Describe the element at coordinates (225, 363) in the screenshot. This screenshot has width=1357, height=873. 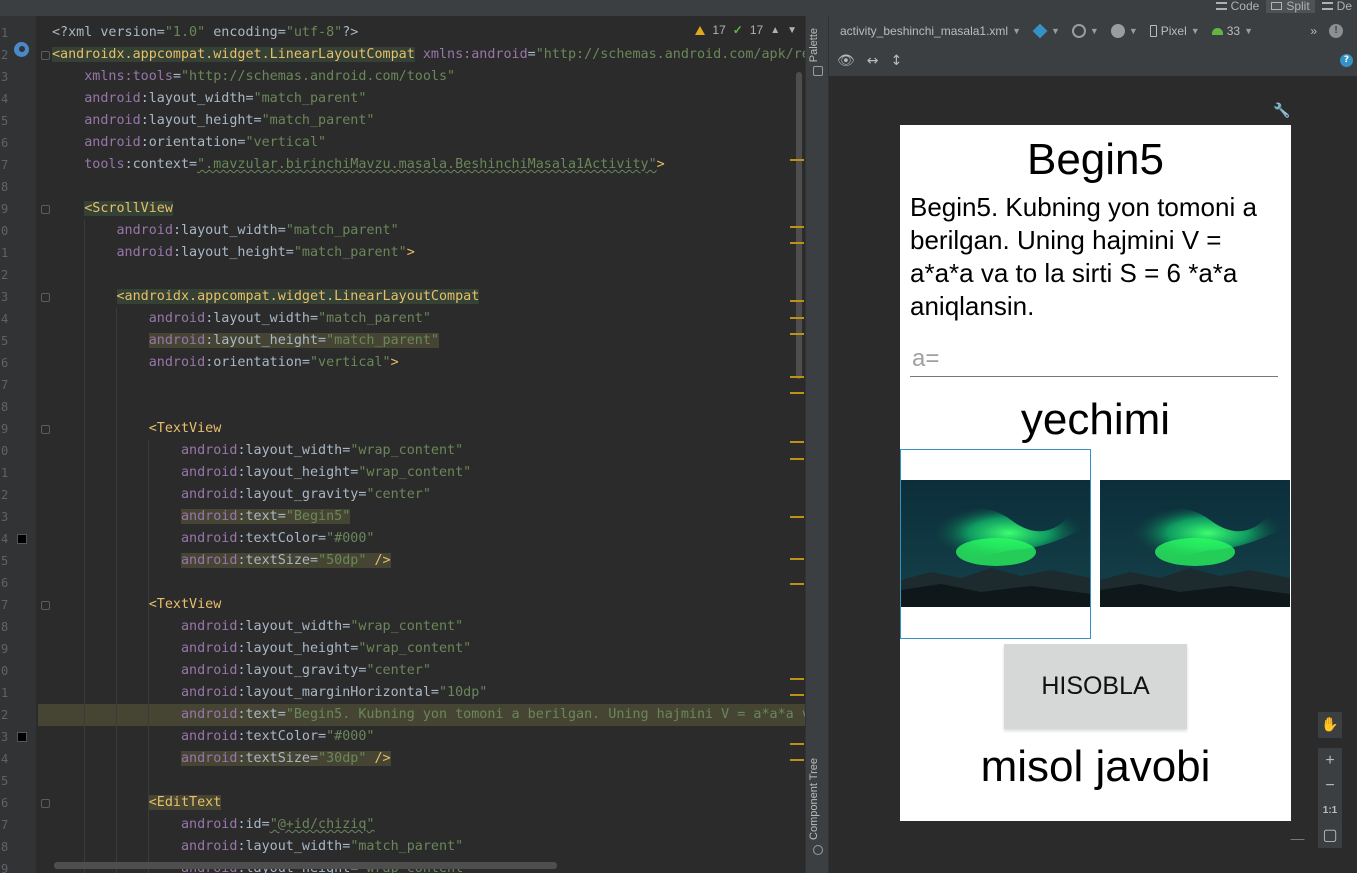
I see `code-line: android:orientation="vertical">` at that location.